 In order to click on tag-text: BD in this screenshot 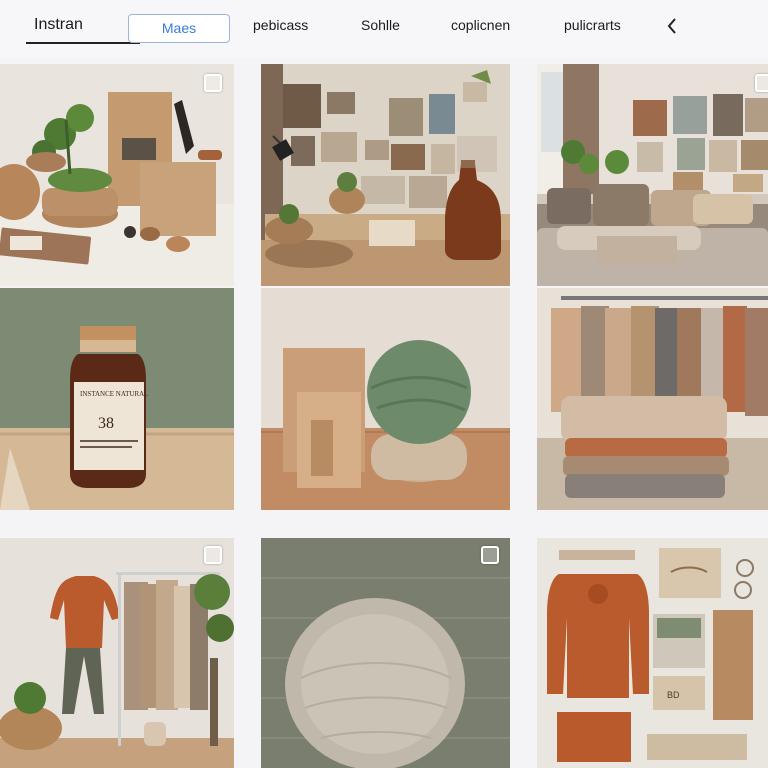, I will do `click(673, 695)`.